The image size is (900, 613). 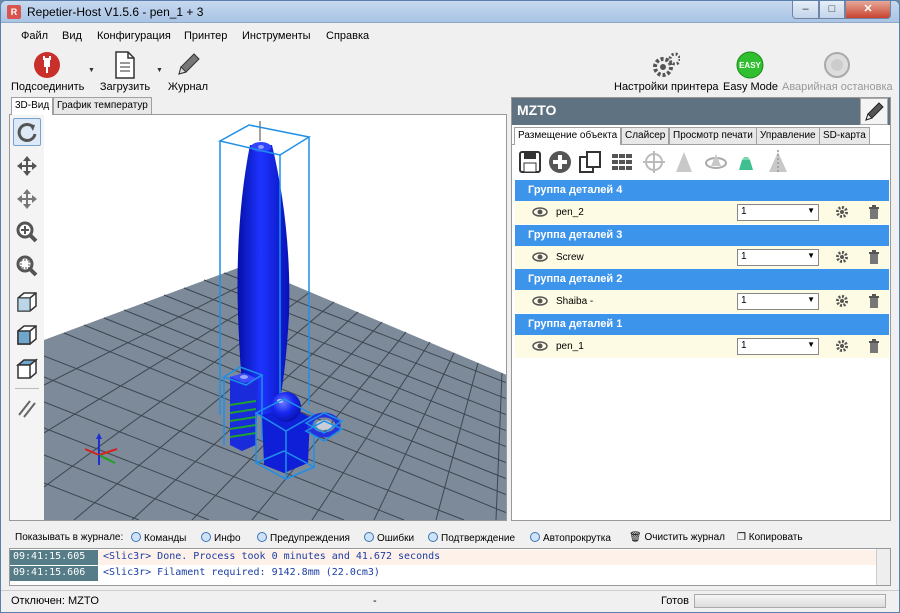 I want to click on connect-dropdown-icon: ▼, so click(x=91, y=70).